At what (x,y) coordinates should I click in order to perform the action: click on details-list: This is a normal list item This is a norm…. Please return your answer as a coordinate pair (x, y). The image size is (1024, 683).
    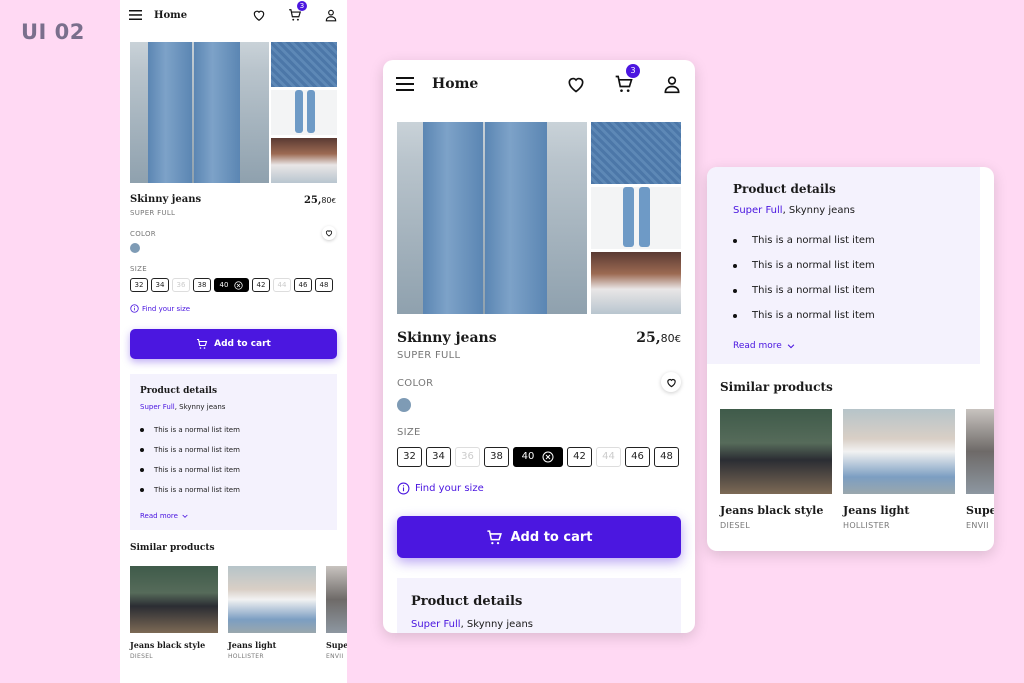
    Looking at the image, I should click on (233, 460).